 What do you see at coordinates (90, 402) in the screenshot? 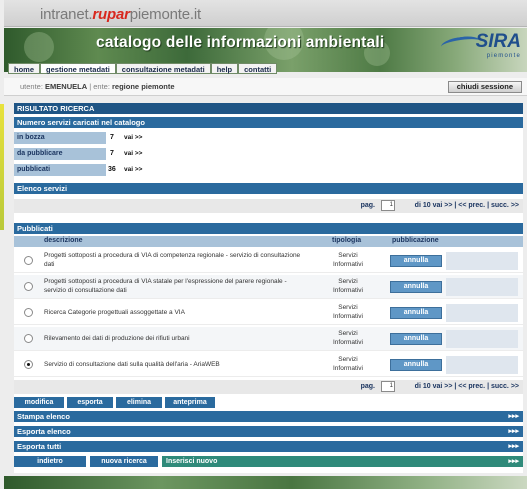
I see `esporta-button: esporta` at bounding box center [90, 402].